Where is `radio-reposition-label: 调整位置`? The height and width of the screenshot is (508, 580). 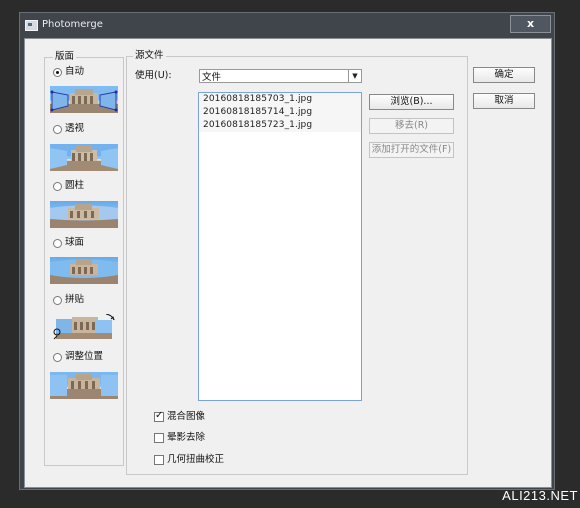
radio-reposition-label: 调整位置 is located at coordinates (84, 356).